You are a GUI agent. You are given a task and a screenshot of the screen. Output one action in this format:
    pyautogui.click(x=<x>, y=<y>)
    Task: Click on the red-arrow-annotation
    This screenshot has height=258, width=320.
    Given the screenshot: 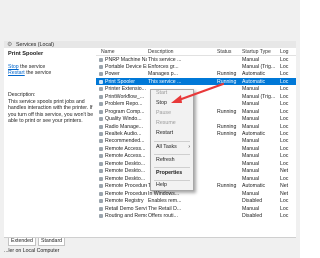 What is the action you would take?
    pyautogui.click(x=198, y=92)
    